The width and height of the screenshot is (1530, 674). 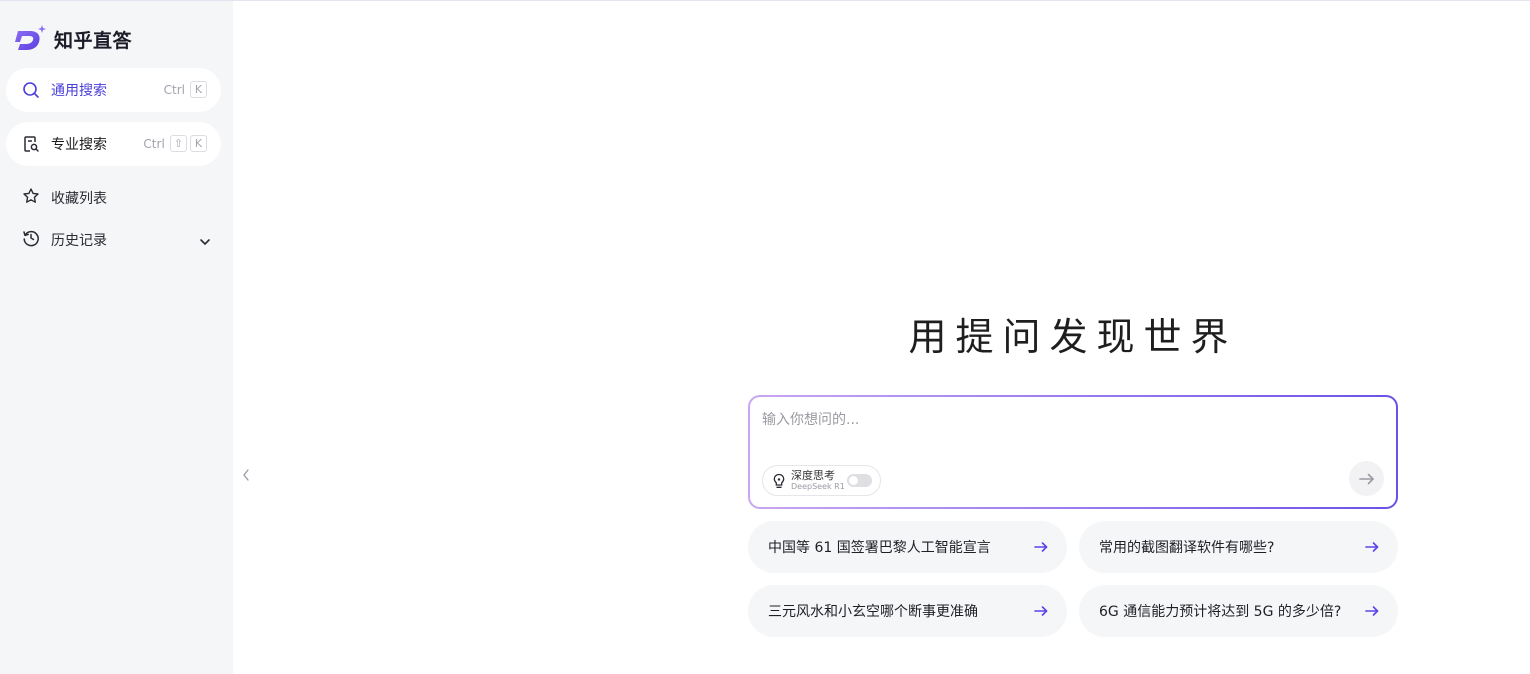 I want to click on composer: 深度思考 DeepSeek R1, so click(x=1073, y=452).